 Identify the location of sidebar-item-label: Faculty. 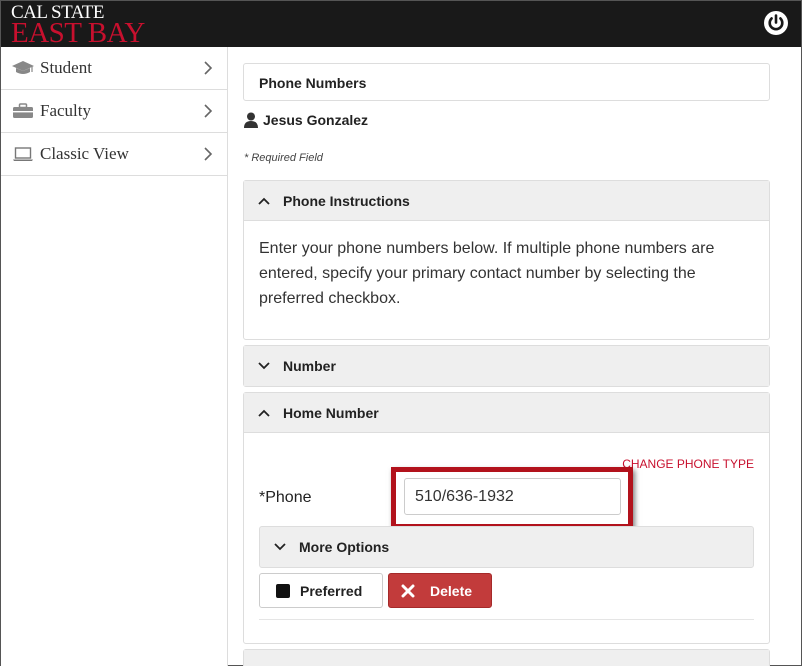
(65, 110).